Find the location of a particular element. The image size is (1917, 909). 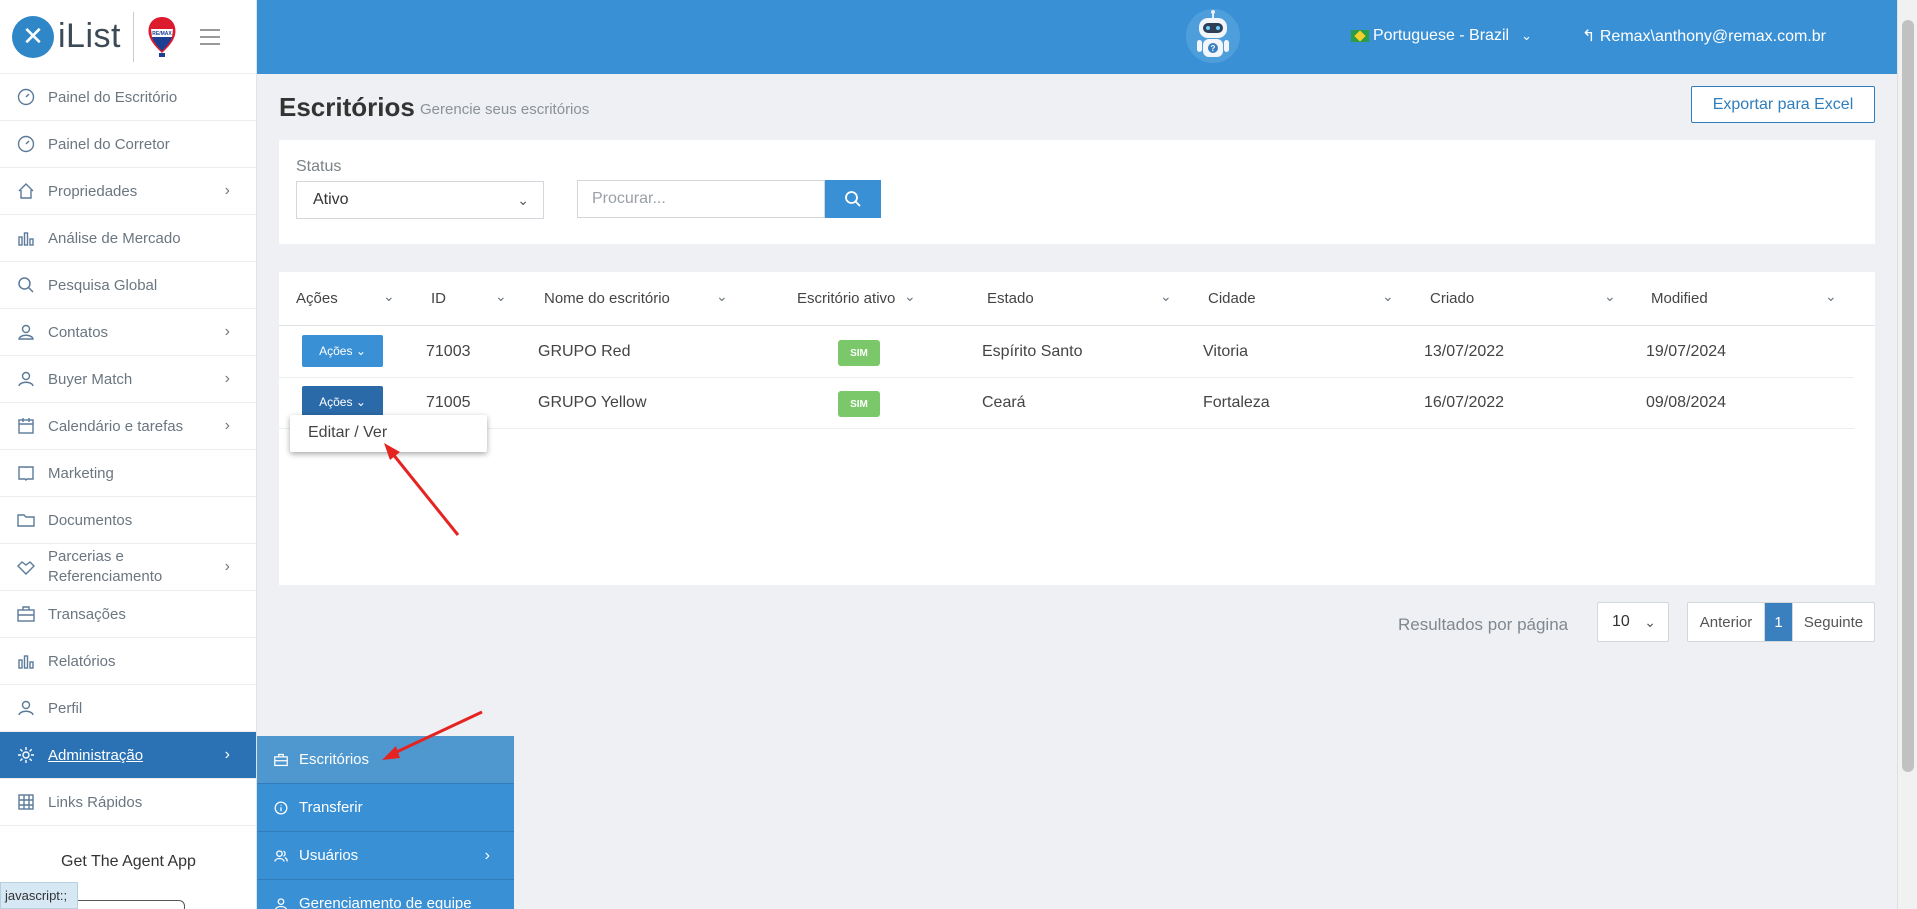

sidebar-item-relatorios: Relatórios is located at coordinates (128, 661).